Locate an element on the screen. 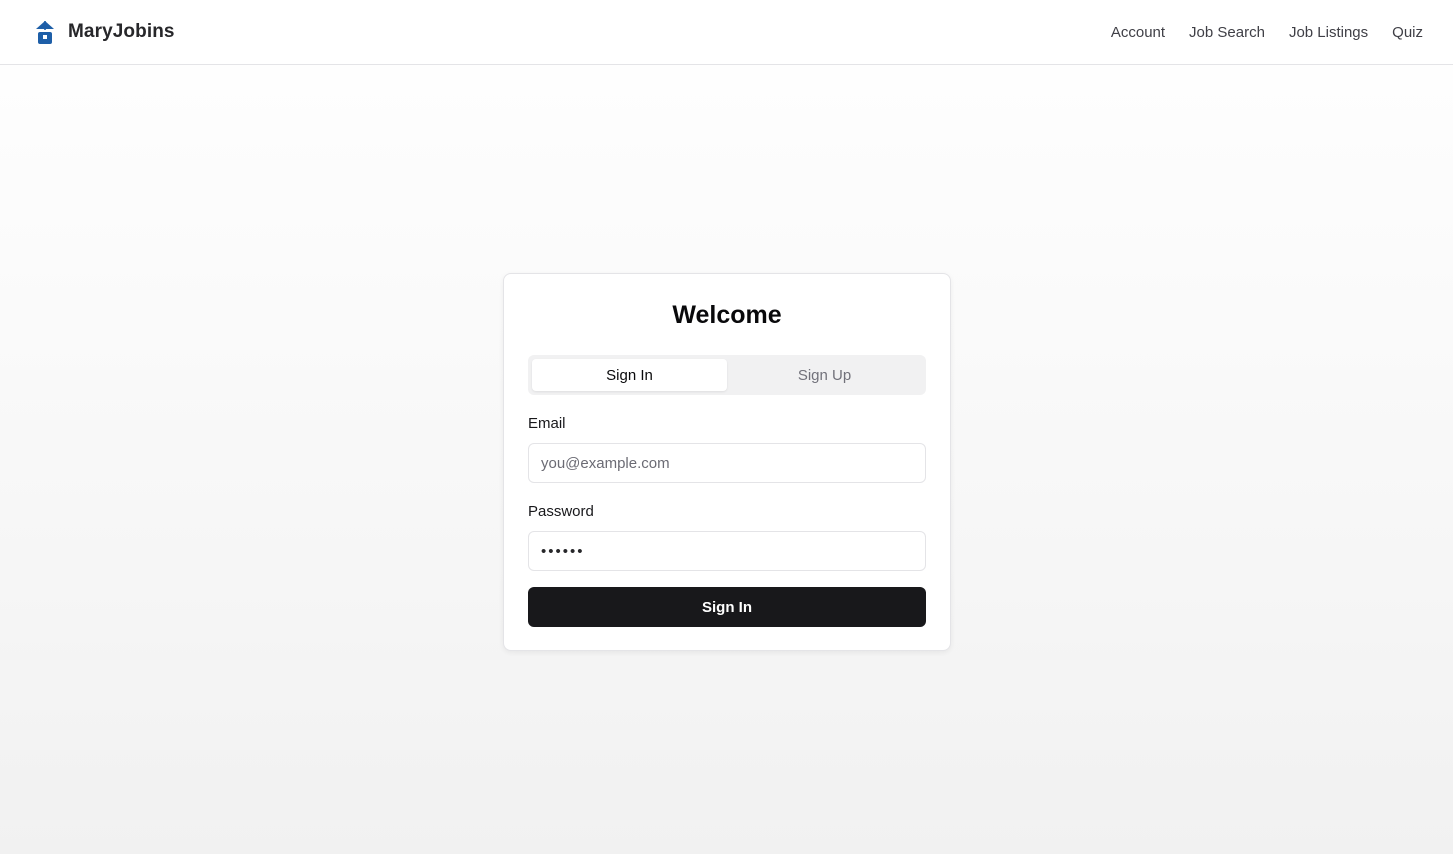  nav-link-account: Account is located at coordinates (1138, 32).